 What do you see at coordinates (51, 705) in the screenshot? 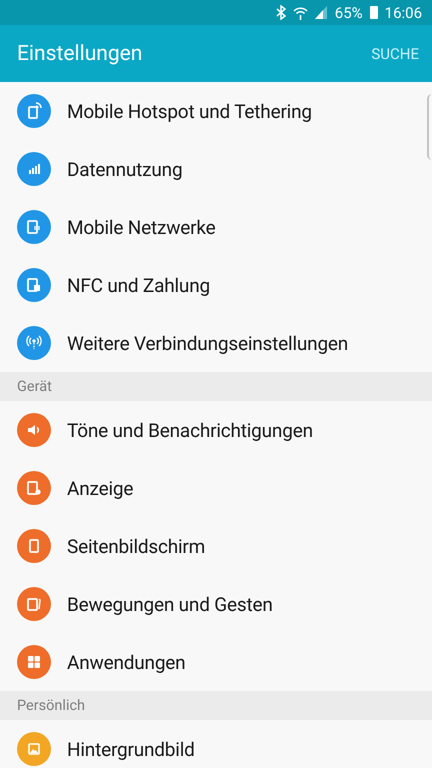
I see `section-title: Persönlich` at bounding box center [51, 705].